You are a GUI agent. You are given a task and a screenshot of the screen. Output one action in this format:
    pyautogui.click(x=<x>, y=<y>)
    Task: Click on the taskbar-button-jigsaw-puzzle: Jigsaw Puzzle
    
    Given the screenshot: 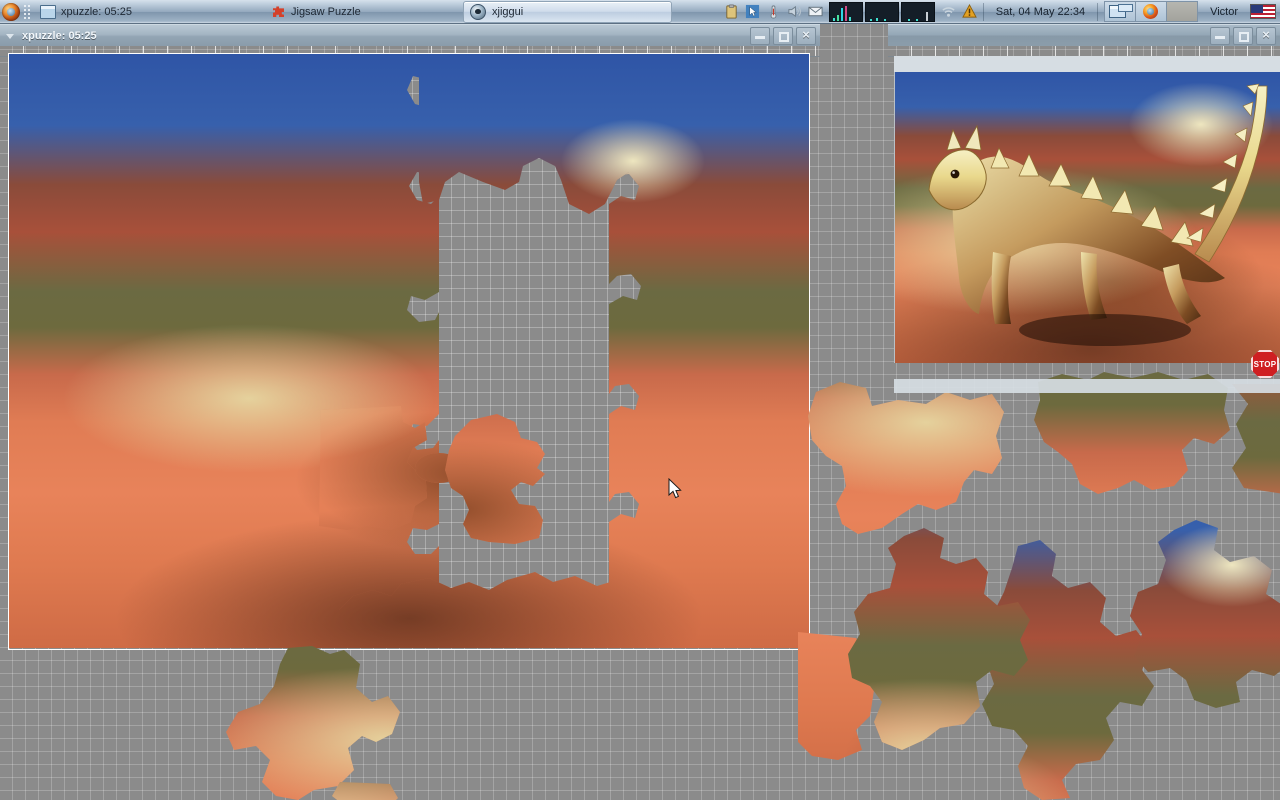 What is the action you would take?
    pyautogui.click(x=359, y=12)
    